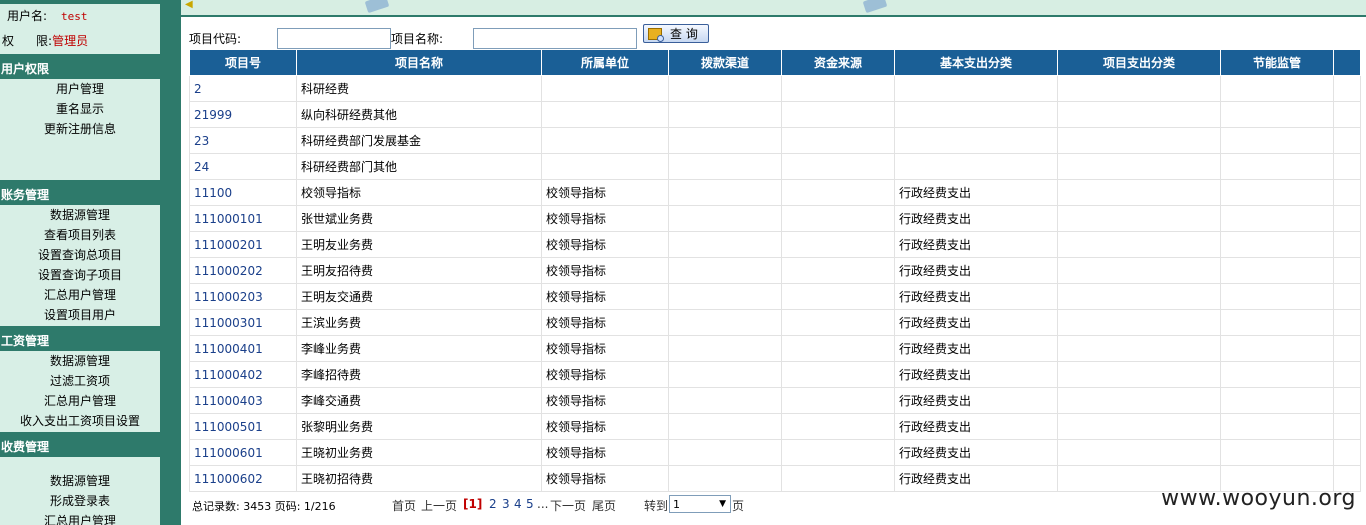 Image resolution: width=1366 pixels, height=525 pixels. What do you see at coordinates (243, 296) in the screenshot?
I see `table-cell: 111000203` at bounding box center [243, 296].